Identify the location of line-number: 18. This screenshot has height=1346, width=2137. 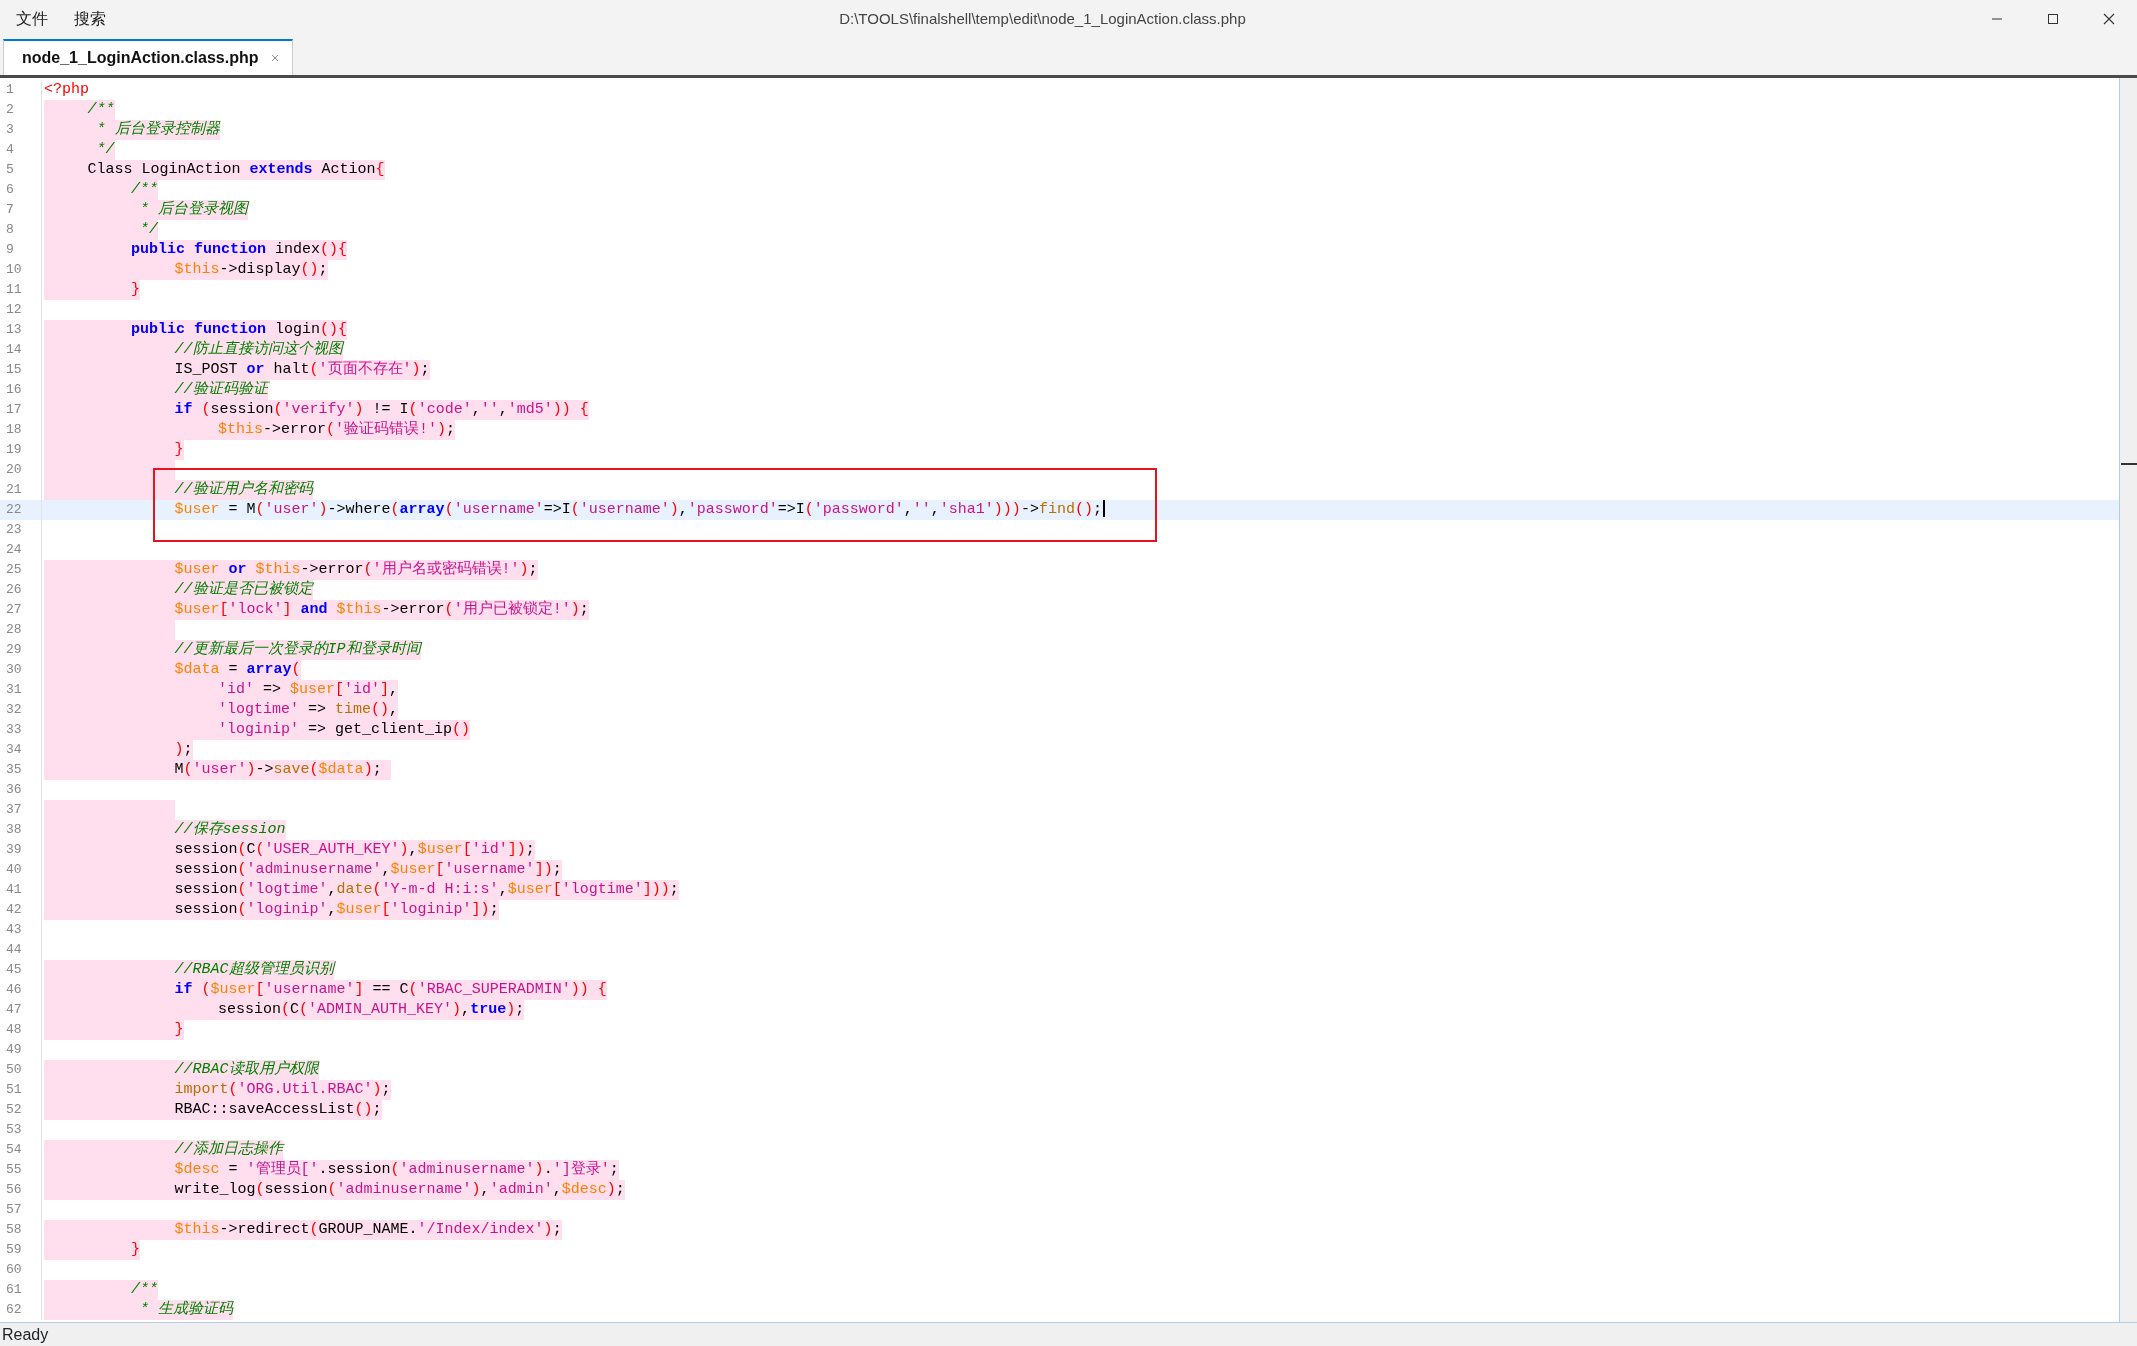
(21, 430).